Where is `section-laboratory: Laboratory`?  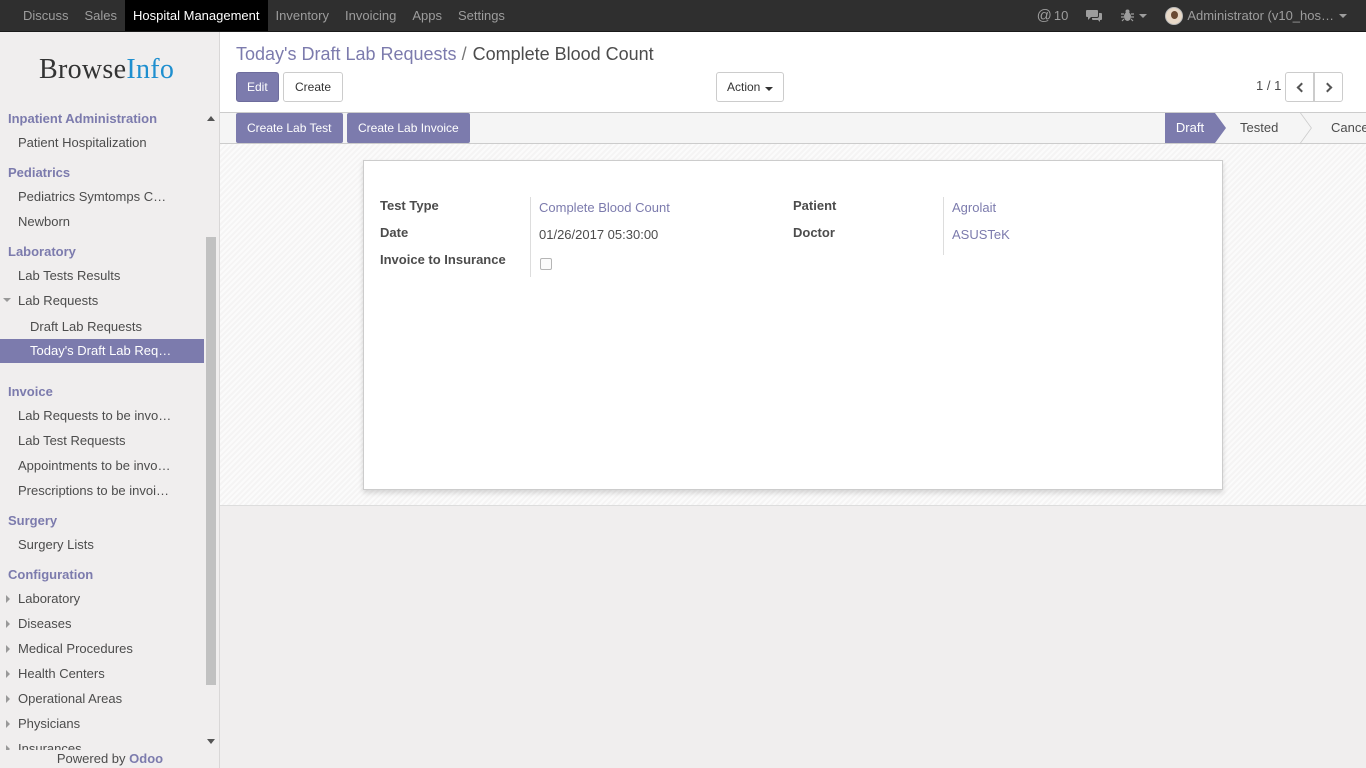 section-laboratory: Laboratory is located at coordinates (42, 251).